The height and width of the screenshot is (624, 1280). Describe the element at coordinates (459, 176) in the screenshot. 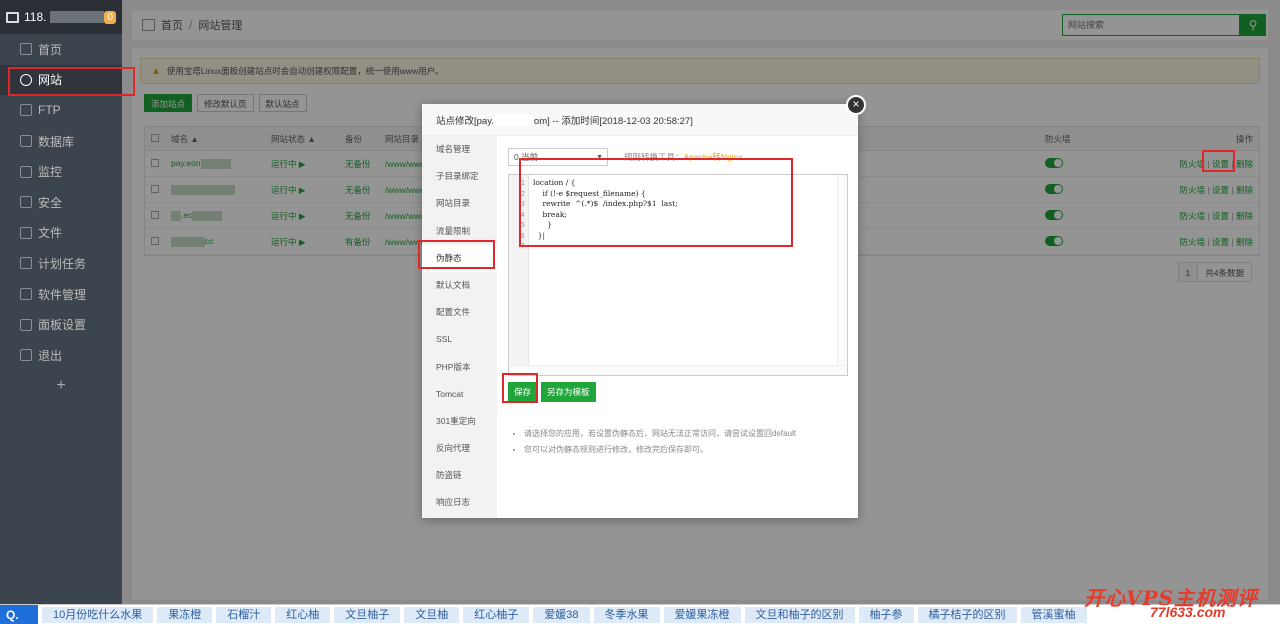

I see `tab-subdir: 子目录绑定` at that location.